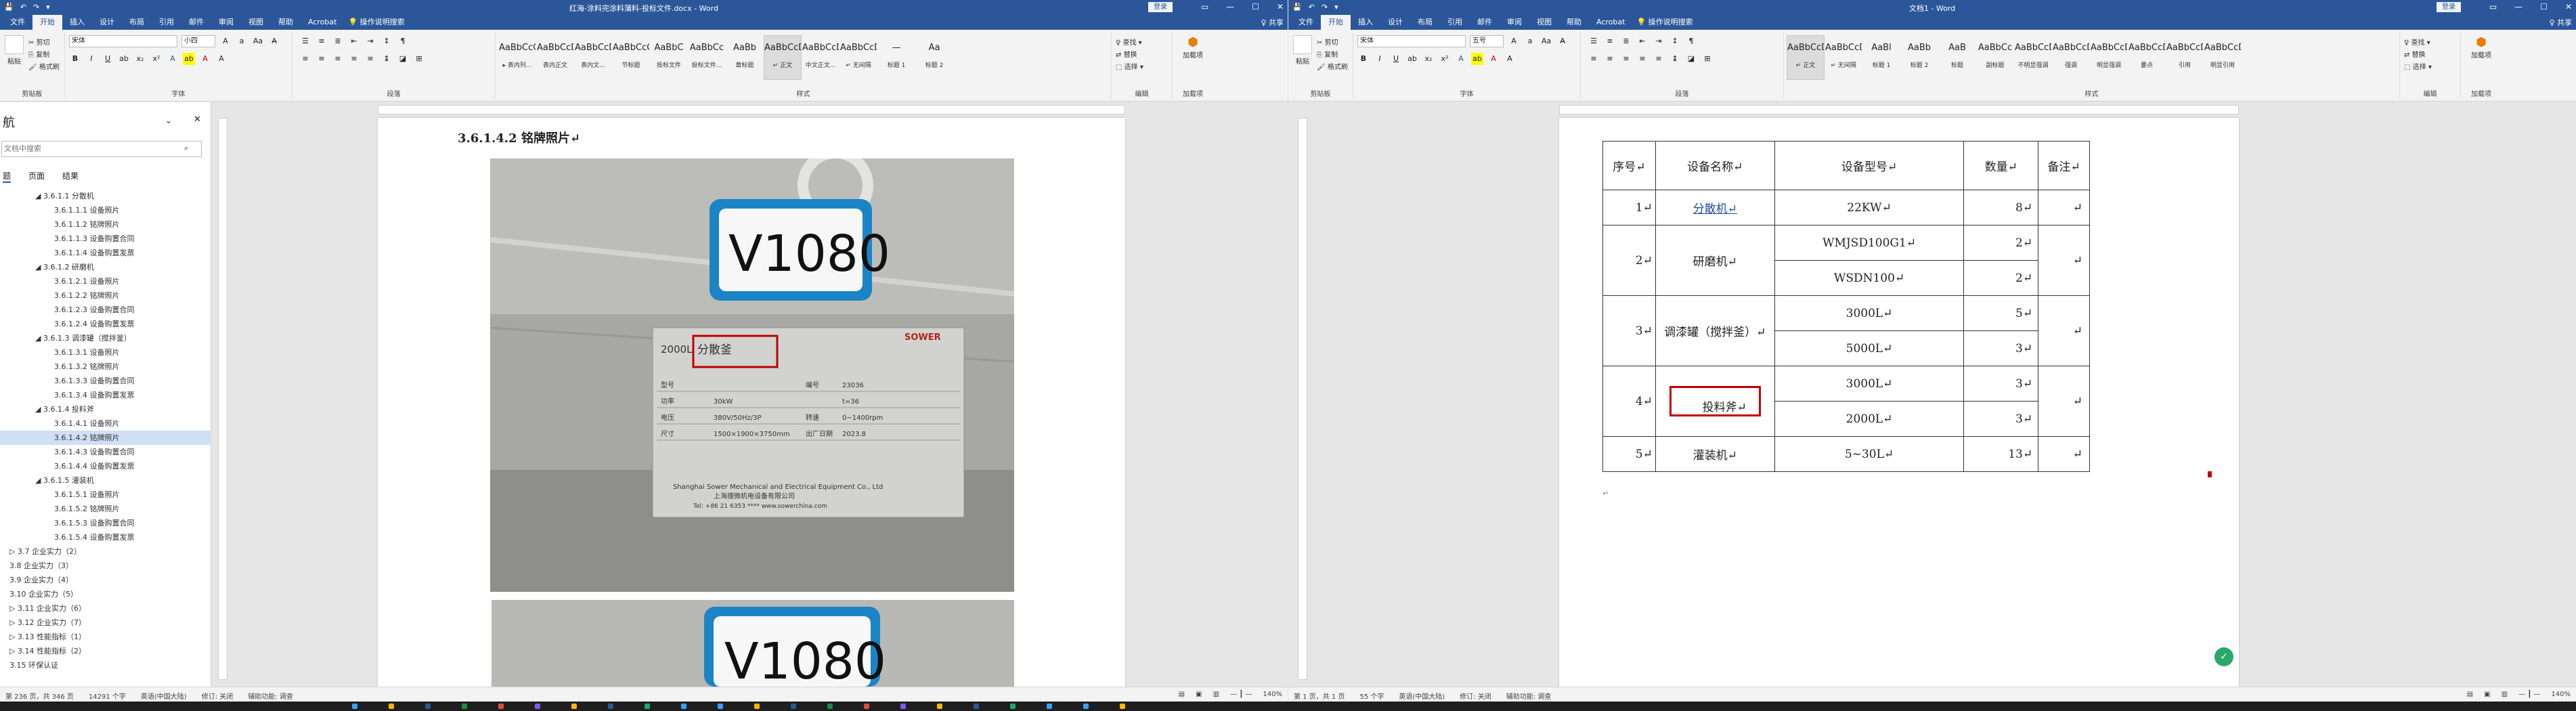  Describe the element at coordinates (36, 176) in the screenshot. I see `nav-tab-1: 页面` at that location.